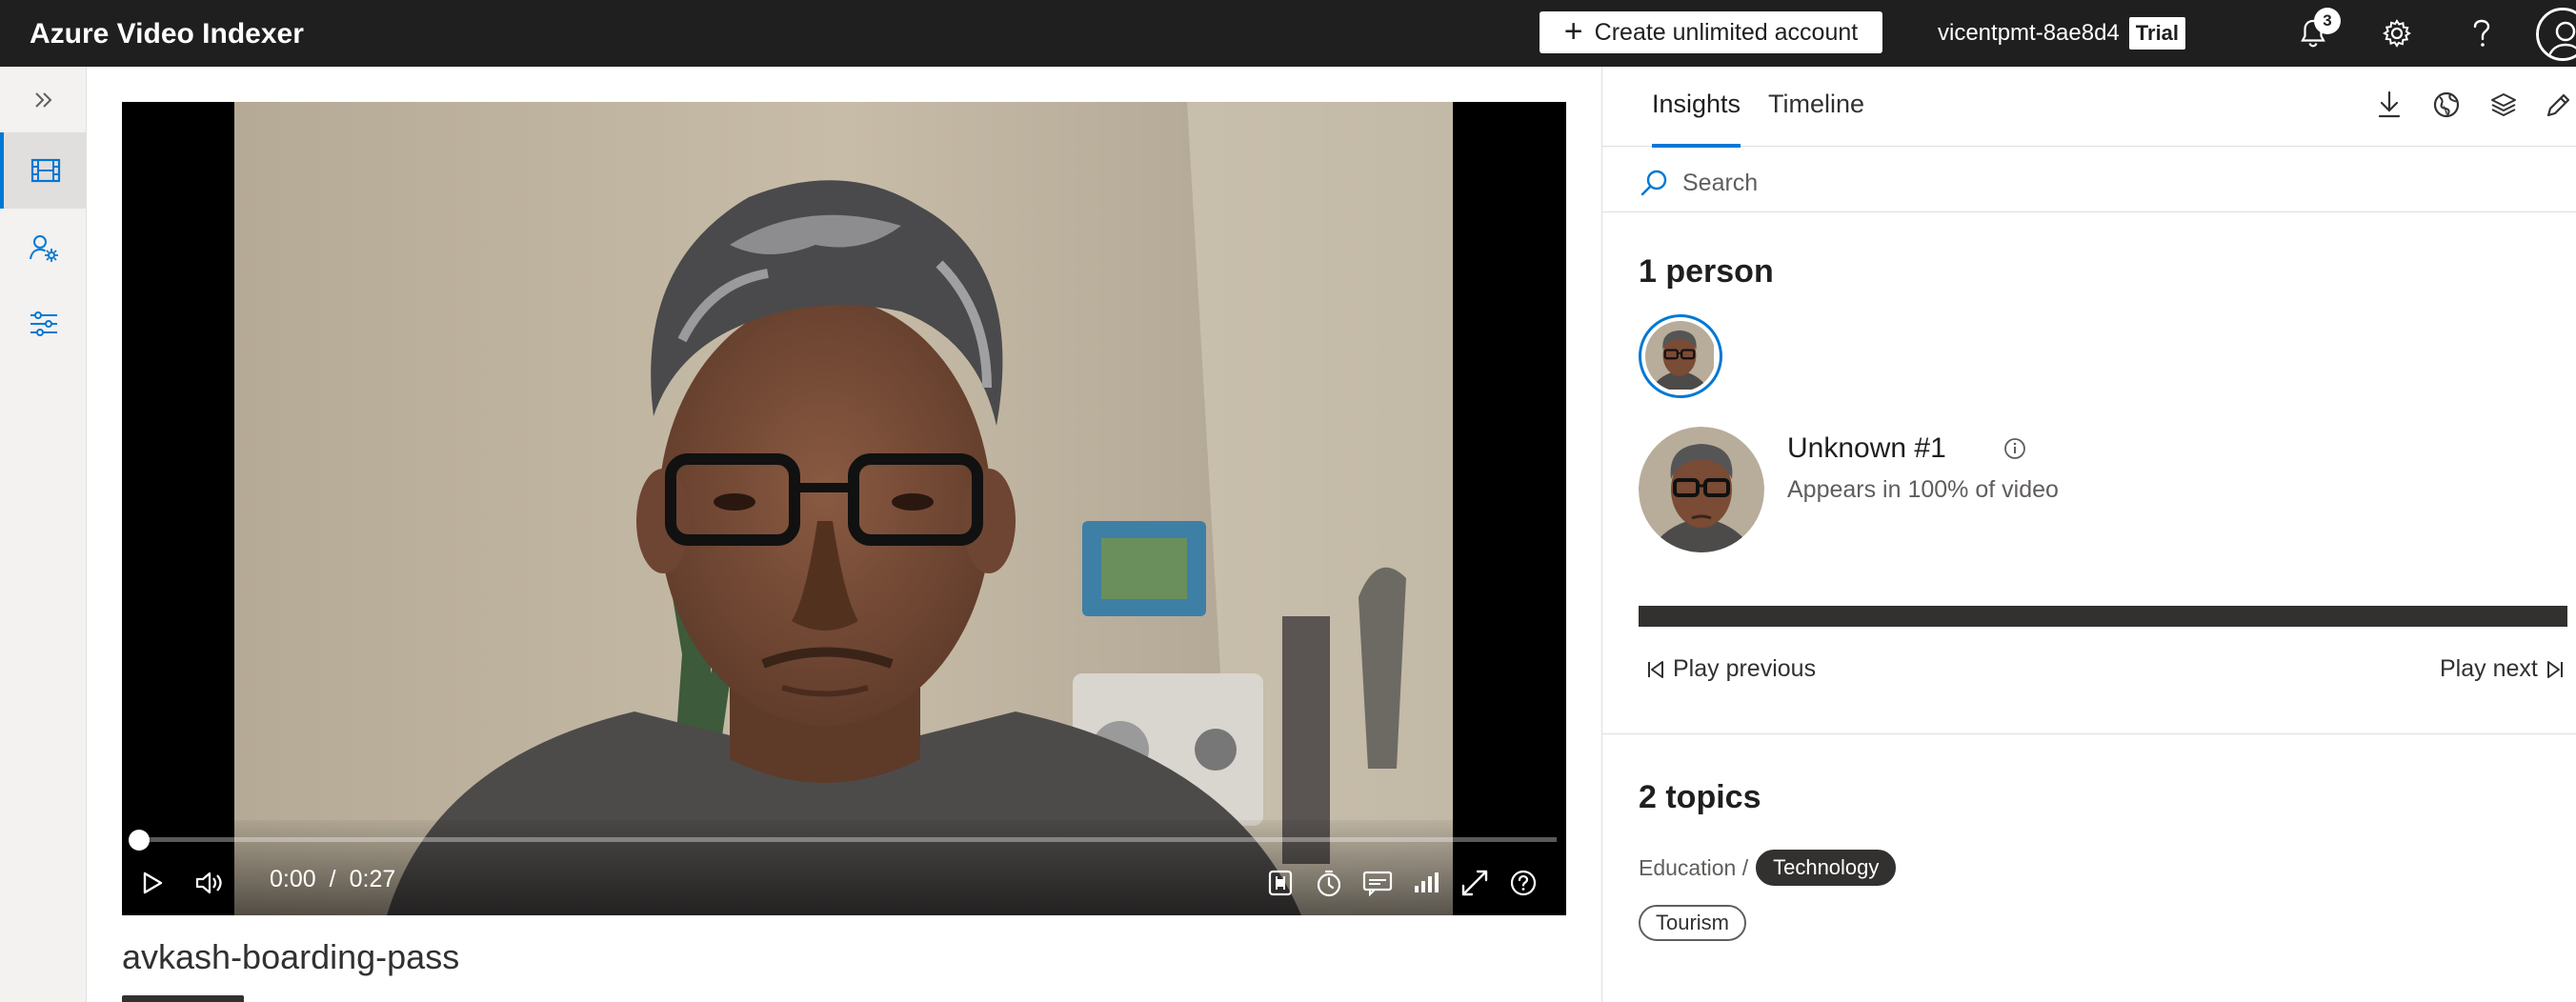 This screenshot has height=1002, width=2576. I want to click on insights-search: Search, so click(1698, 183).